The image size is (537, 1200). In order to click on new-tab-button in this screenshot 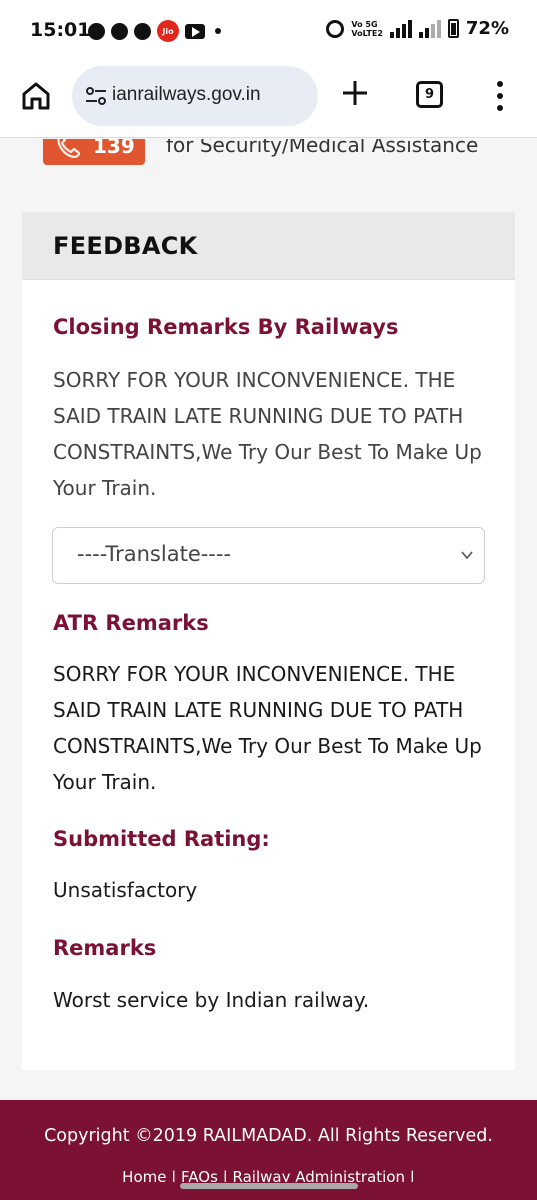, I will do `click(355, 93)`.